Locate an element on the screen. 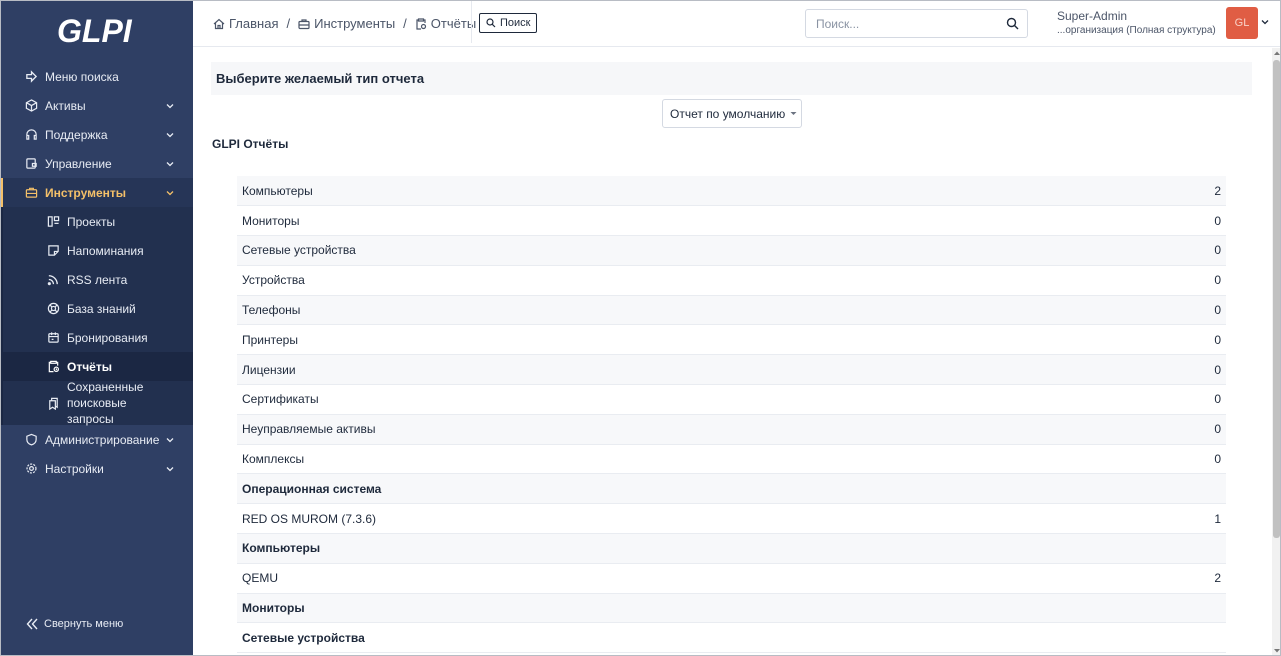 Image resolution: width=1281 pixels, height=656 pixels. glpi-logo-mark: GLPI is located at coordinates (95, 31).